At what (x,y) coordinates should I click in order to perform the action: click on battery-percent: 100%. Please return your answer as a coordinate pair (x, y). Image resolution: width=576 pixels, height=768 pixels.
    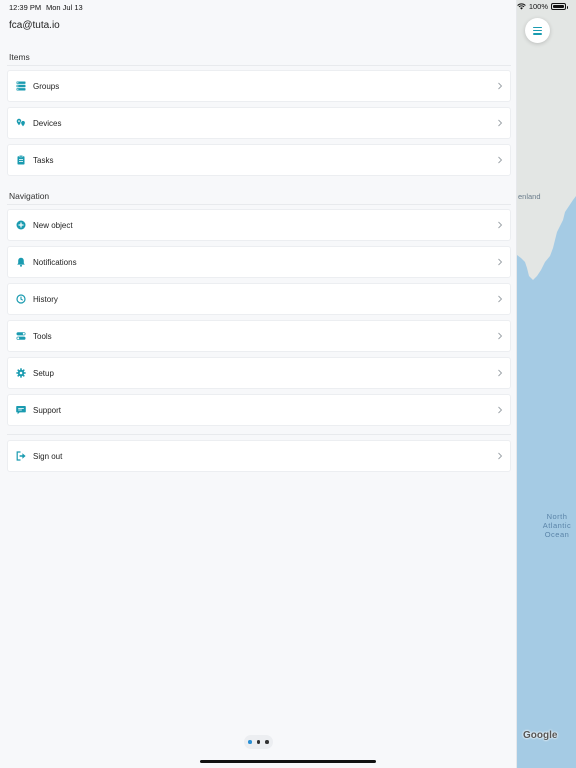
    Looking at the image, I should click on (538, 6).